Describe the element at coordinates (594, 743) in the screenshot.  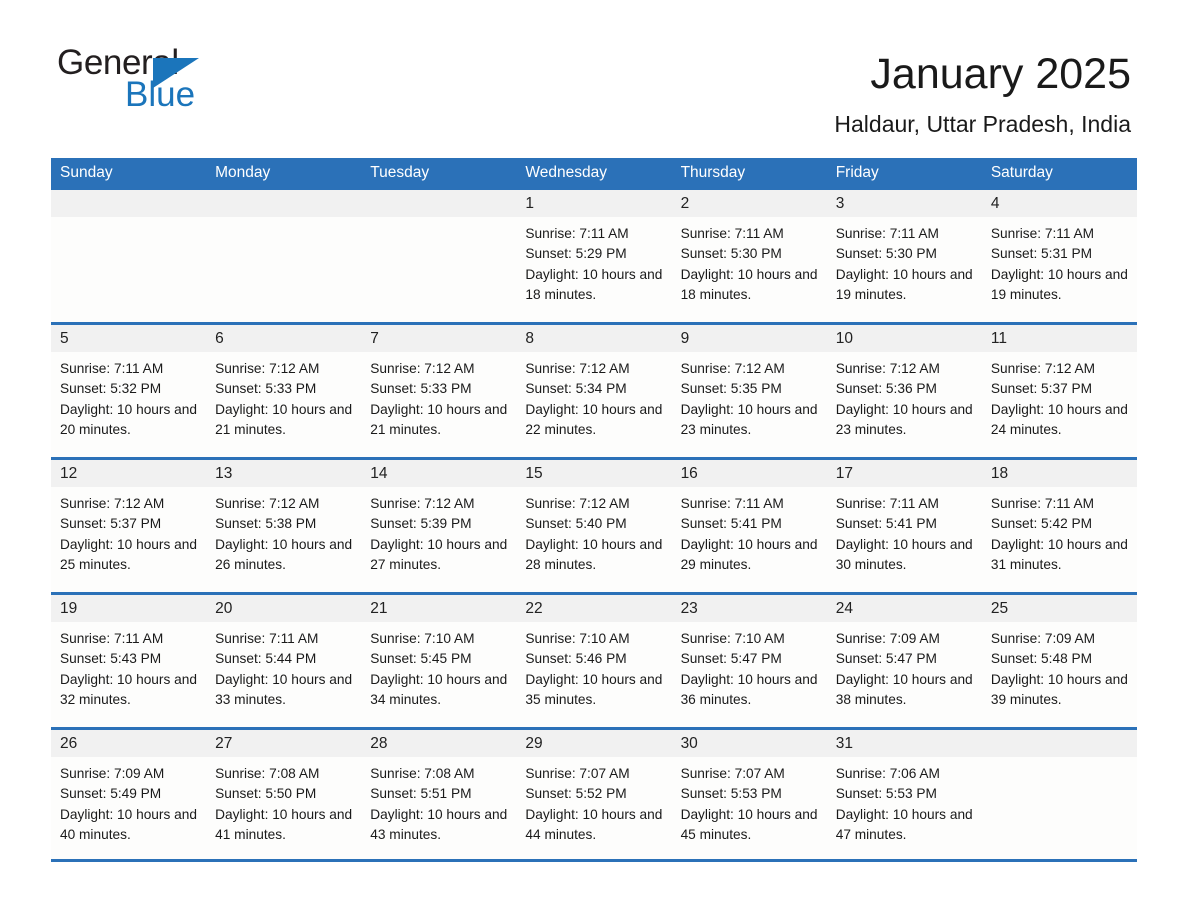
I see `day-number: 29` at that location.